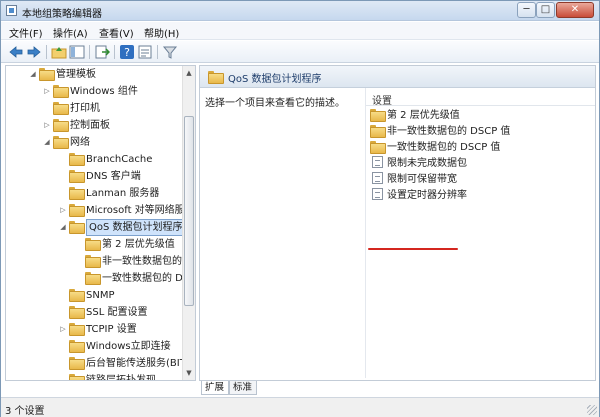 The width and height of the screenshot is (600, 417). What do you see at coordinates (16, 52) in the screenshot?
I see `back-arrow-icon` at bounding box center [16, 52].